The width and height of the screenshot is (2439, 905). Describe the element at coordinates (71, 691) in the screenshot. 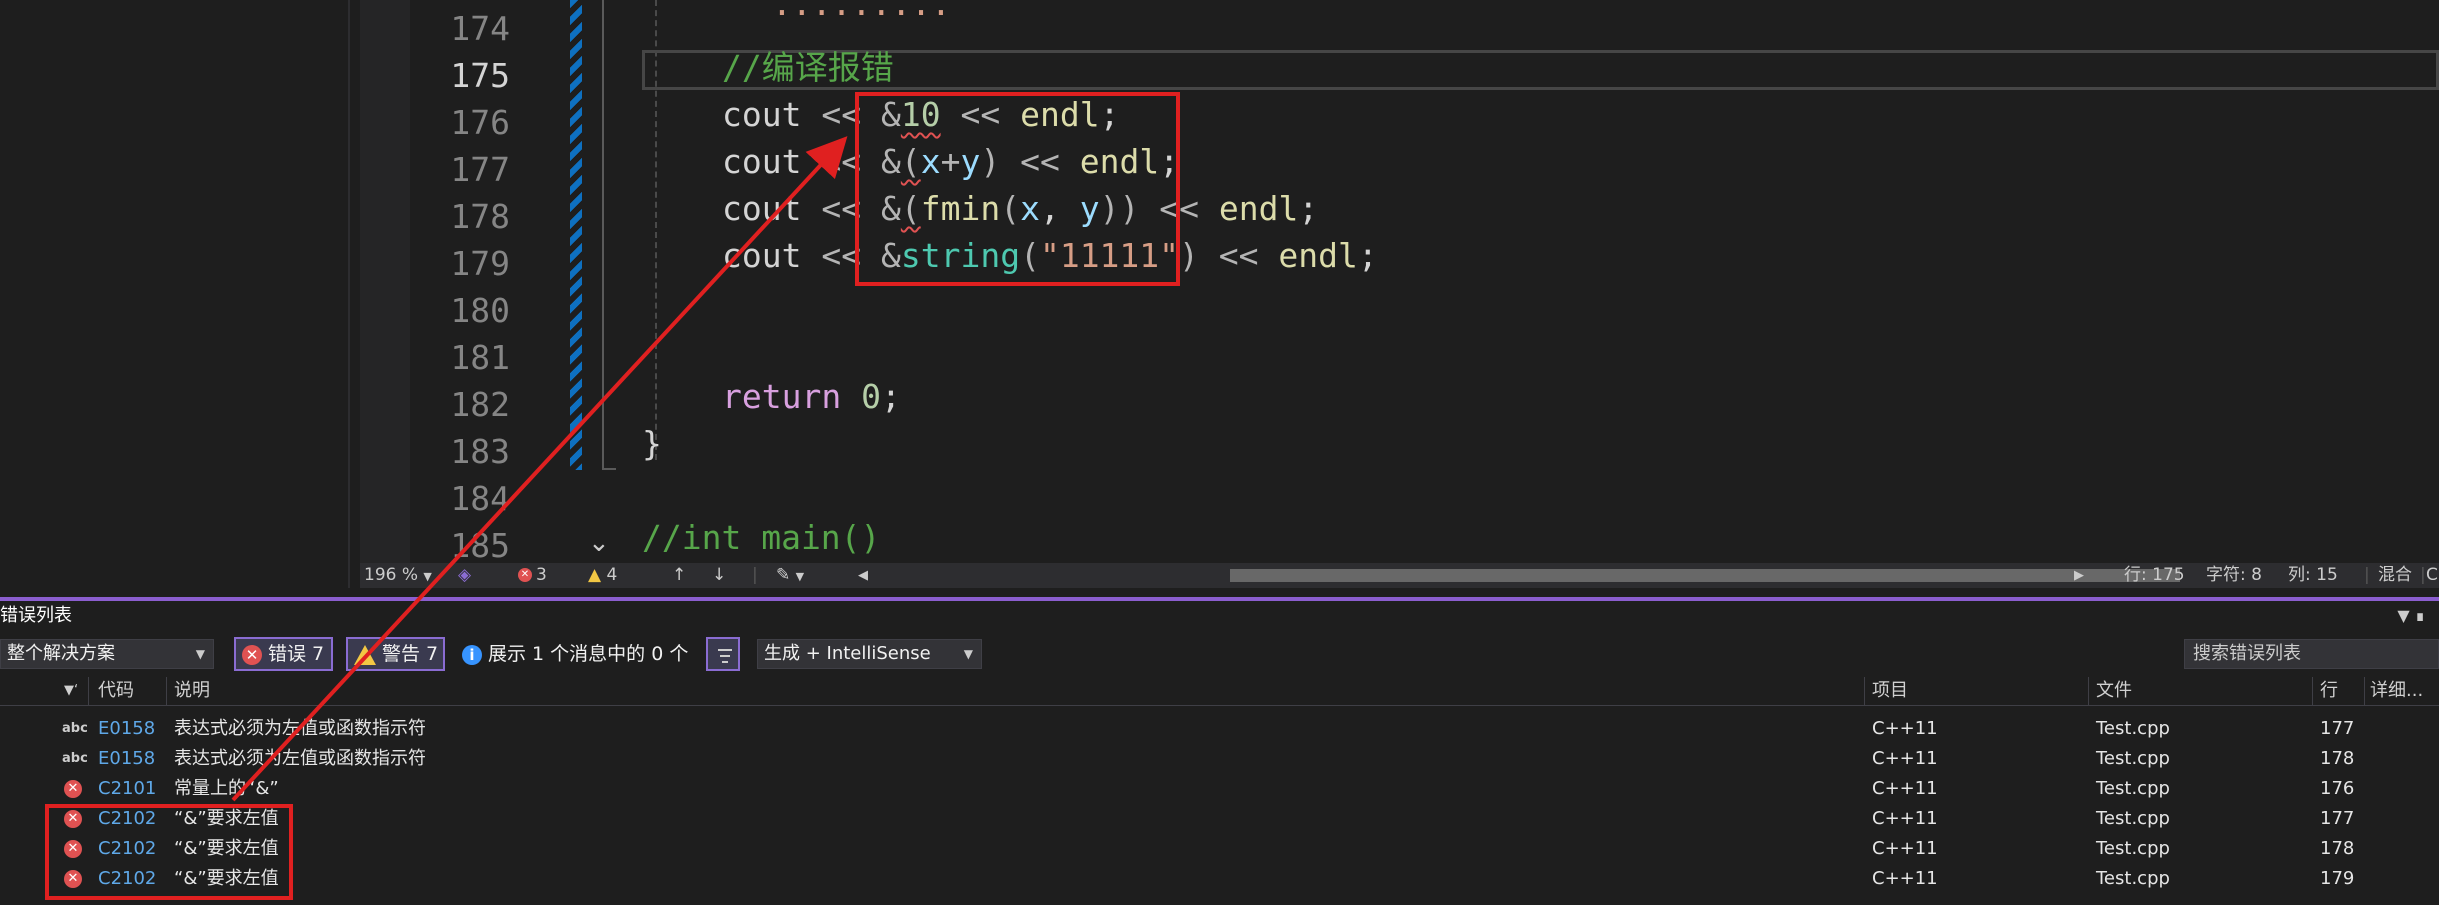

I see `sort-icon: ▼‘` at that location.